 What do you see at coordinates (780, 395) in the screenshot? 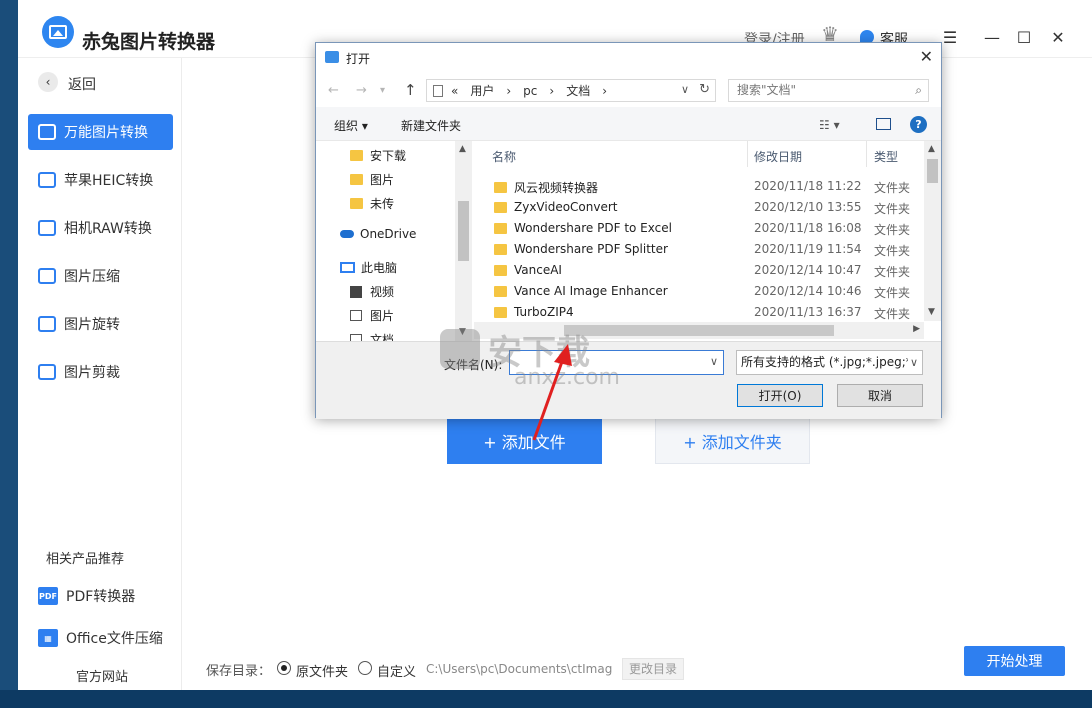
I see `open-button: 打开(O)` at bounding box center [780, 395].